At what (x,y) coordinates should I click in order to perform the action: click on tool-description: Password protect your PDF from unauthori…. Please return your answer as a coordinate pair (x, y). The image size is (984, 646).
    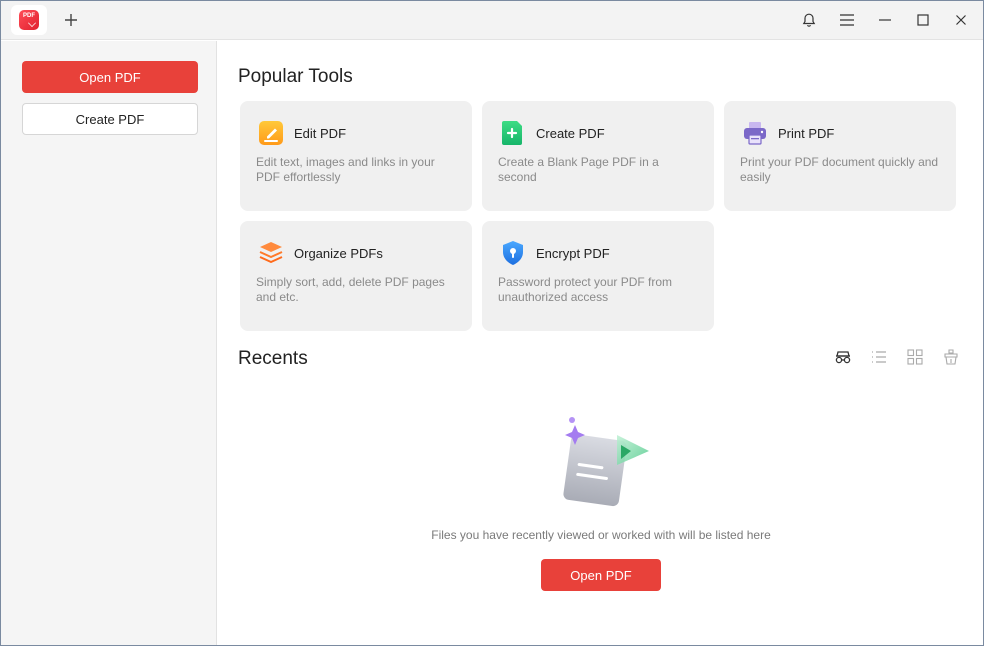
    Looking at the image, I should click on (585, 289).